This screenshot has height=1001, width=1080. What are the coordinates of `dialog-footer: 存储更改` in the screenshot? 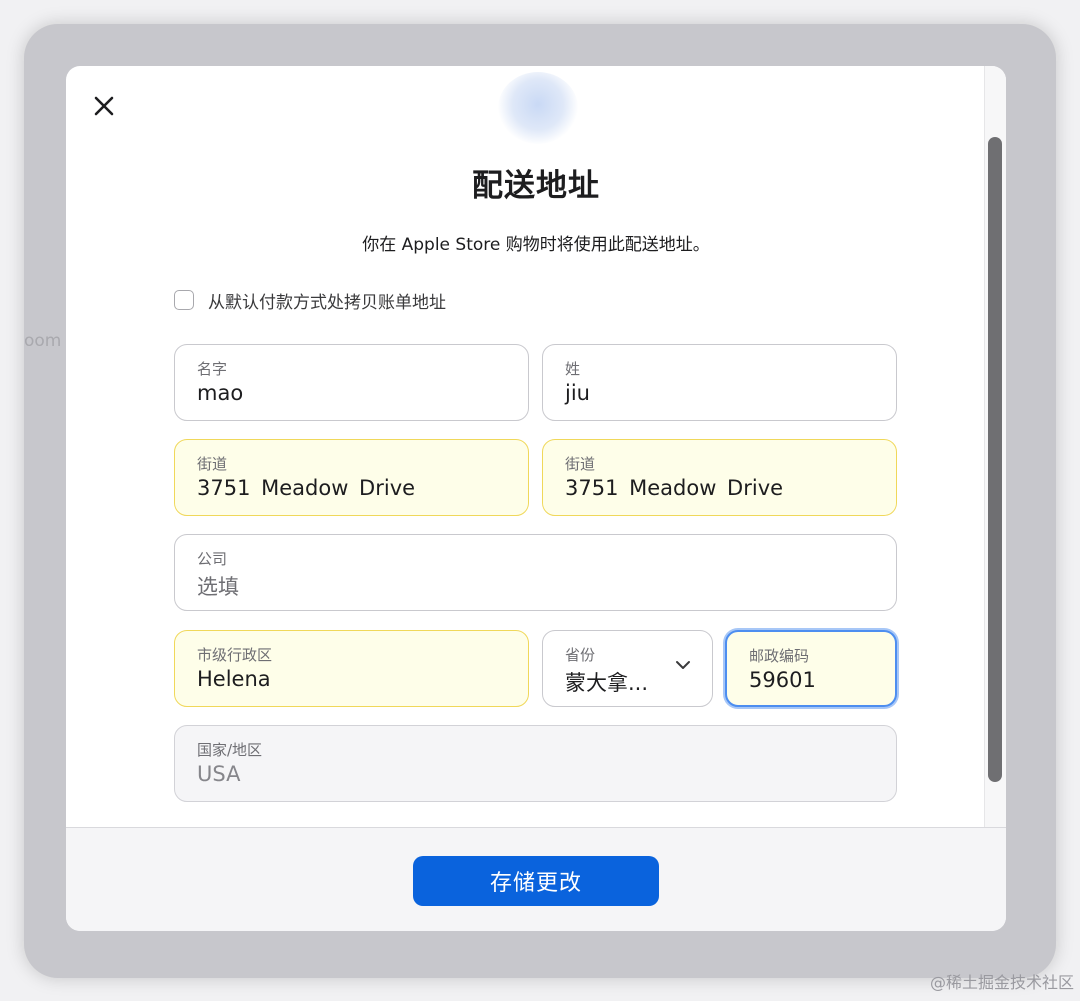 It's located at (536, 879).